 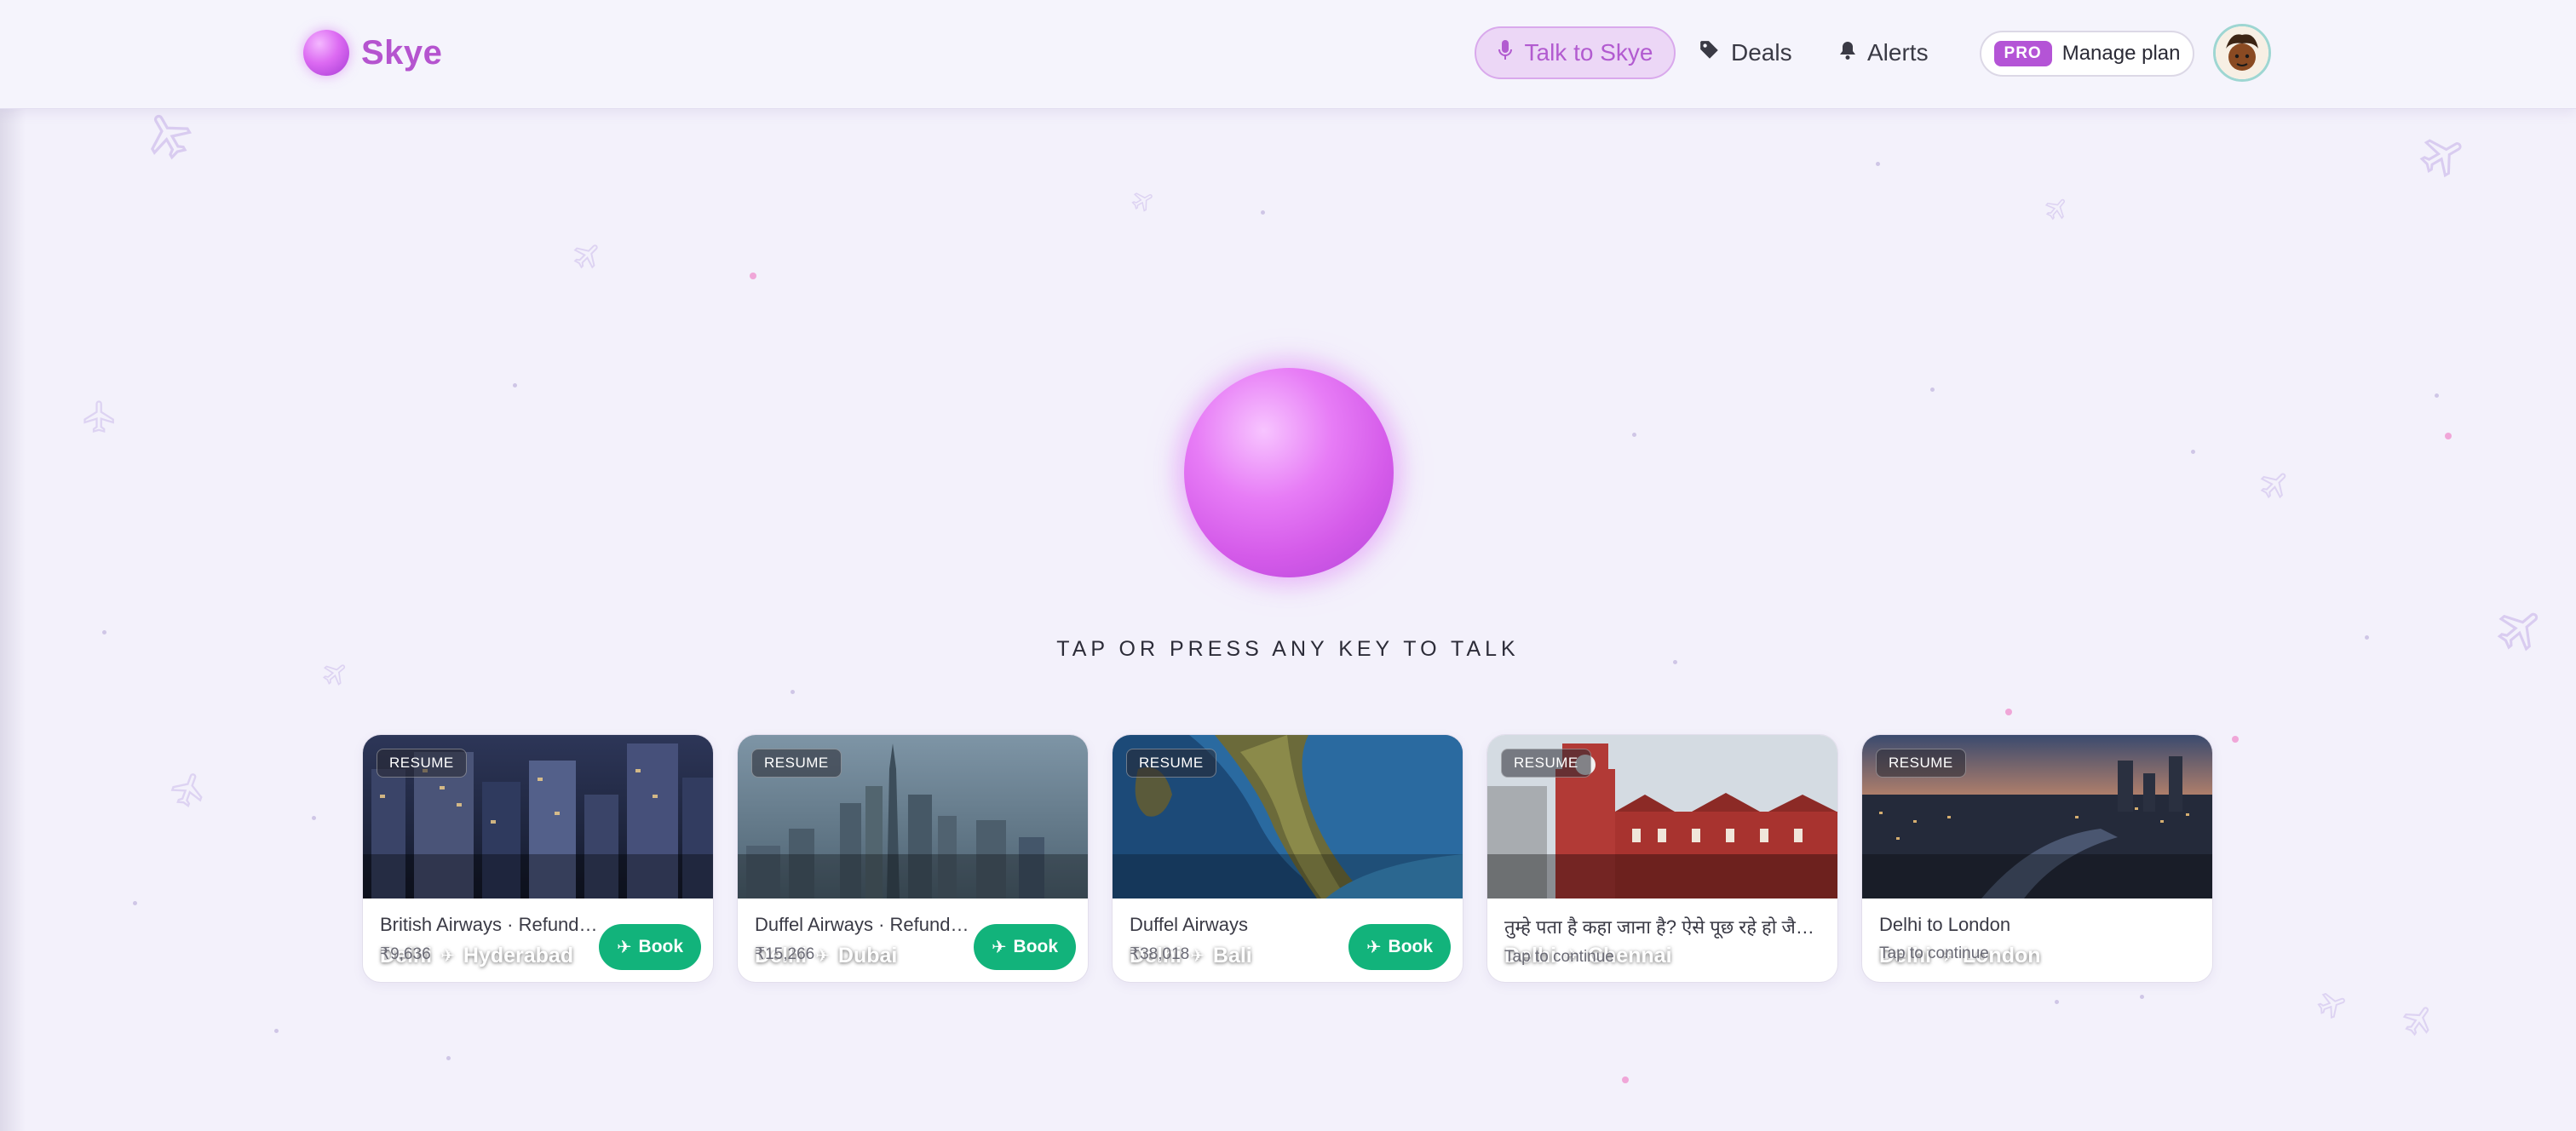 What do you see at coordinates (1945, 925) in the screenshot?
I see `card-title: Delhi to London` at bounding box center [1945, 925].